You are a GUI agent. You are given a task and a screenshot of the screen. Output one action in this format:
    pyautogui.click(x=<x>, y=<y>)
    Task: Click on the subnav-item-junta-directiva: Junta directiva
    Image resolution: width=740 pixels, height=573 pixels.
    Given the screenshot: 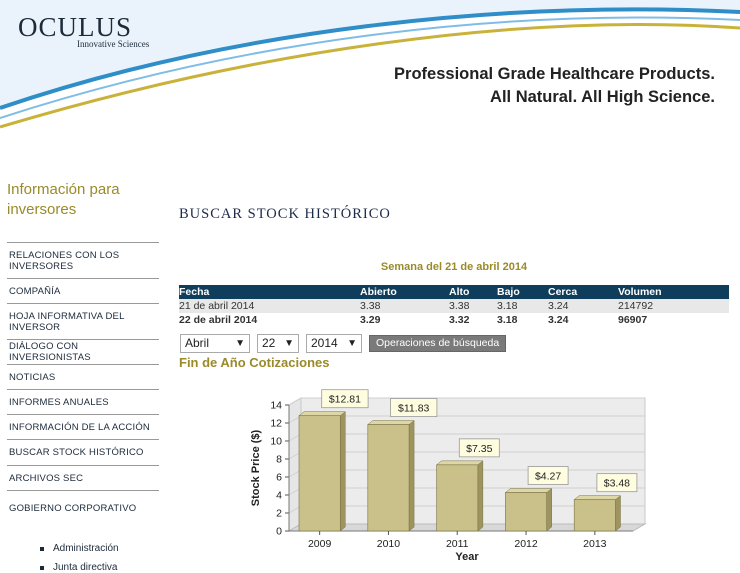 What is the action you would take?
    pyautogui.click(x=99, y=565)
    